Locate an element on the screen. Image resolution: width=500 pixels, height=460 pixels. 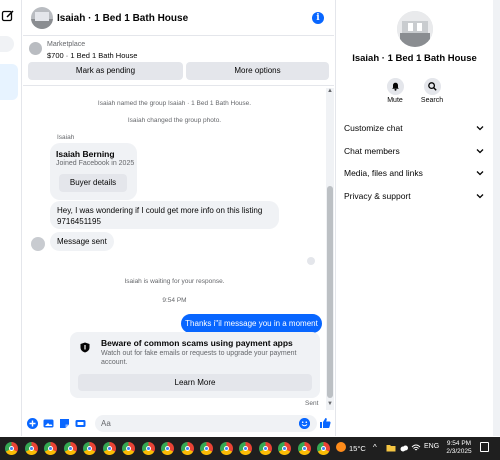
search-label: Search is located at coordinates (432, 100).